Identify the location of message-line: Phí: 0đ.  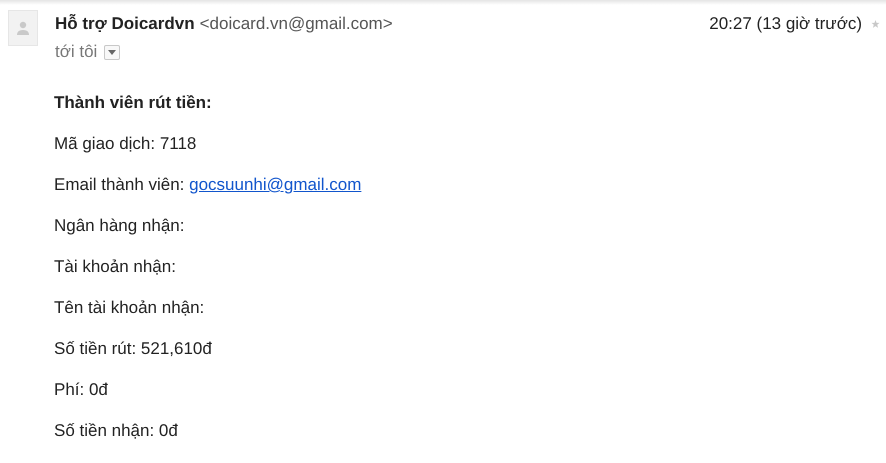
(81, 390).